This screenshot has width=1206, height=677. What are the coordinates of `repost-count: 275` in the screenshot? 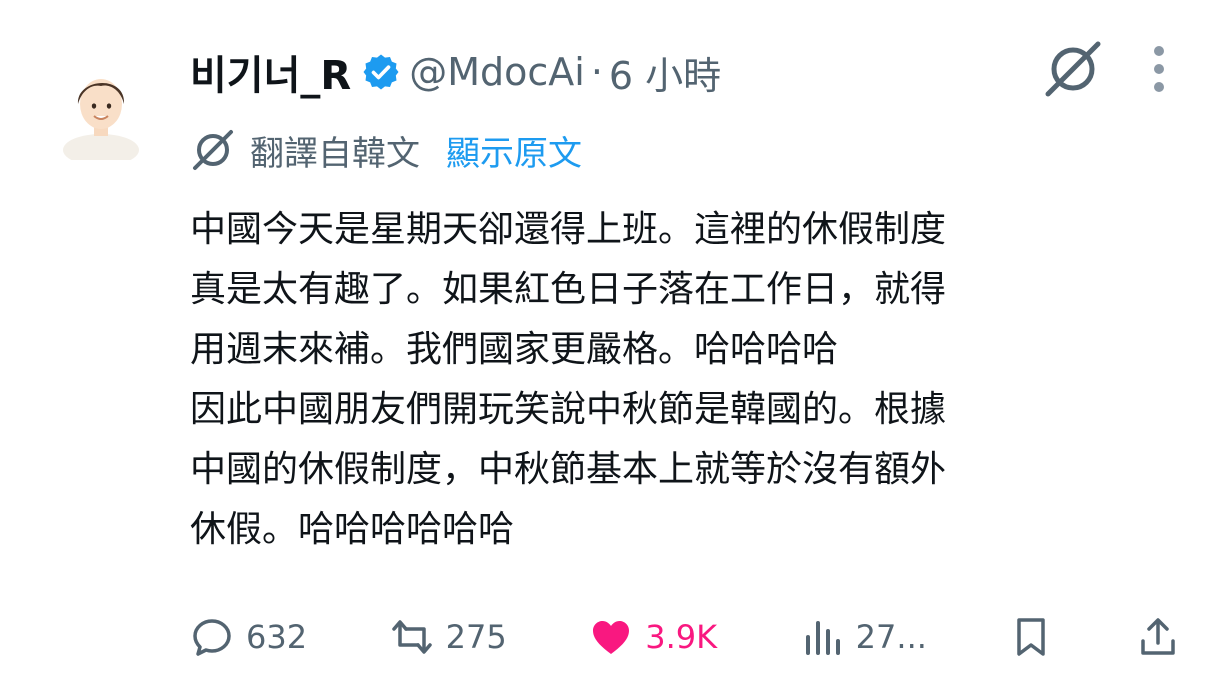 It's located at (476, 637).